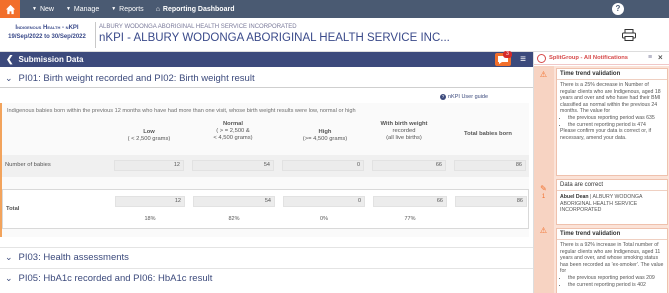 The image size is (669, 293). I want to click on card2-author: Abuel Dean, so click(574, 197).